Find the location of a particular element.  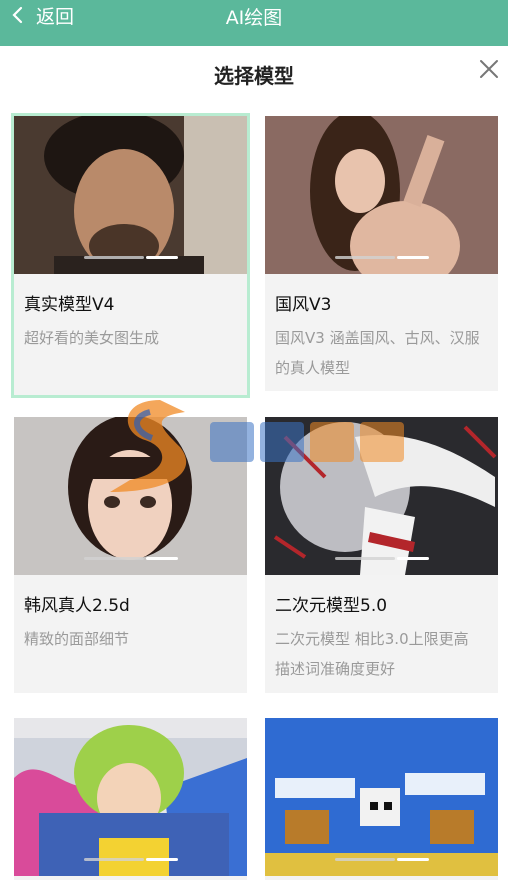

model-card-korean-2-5d: 韩风真人2.5d 精致的面部细节 is located at coordinates (130, 555).